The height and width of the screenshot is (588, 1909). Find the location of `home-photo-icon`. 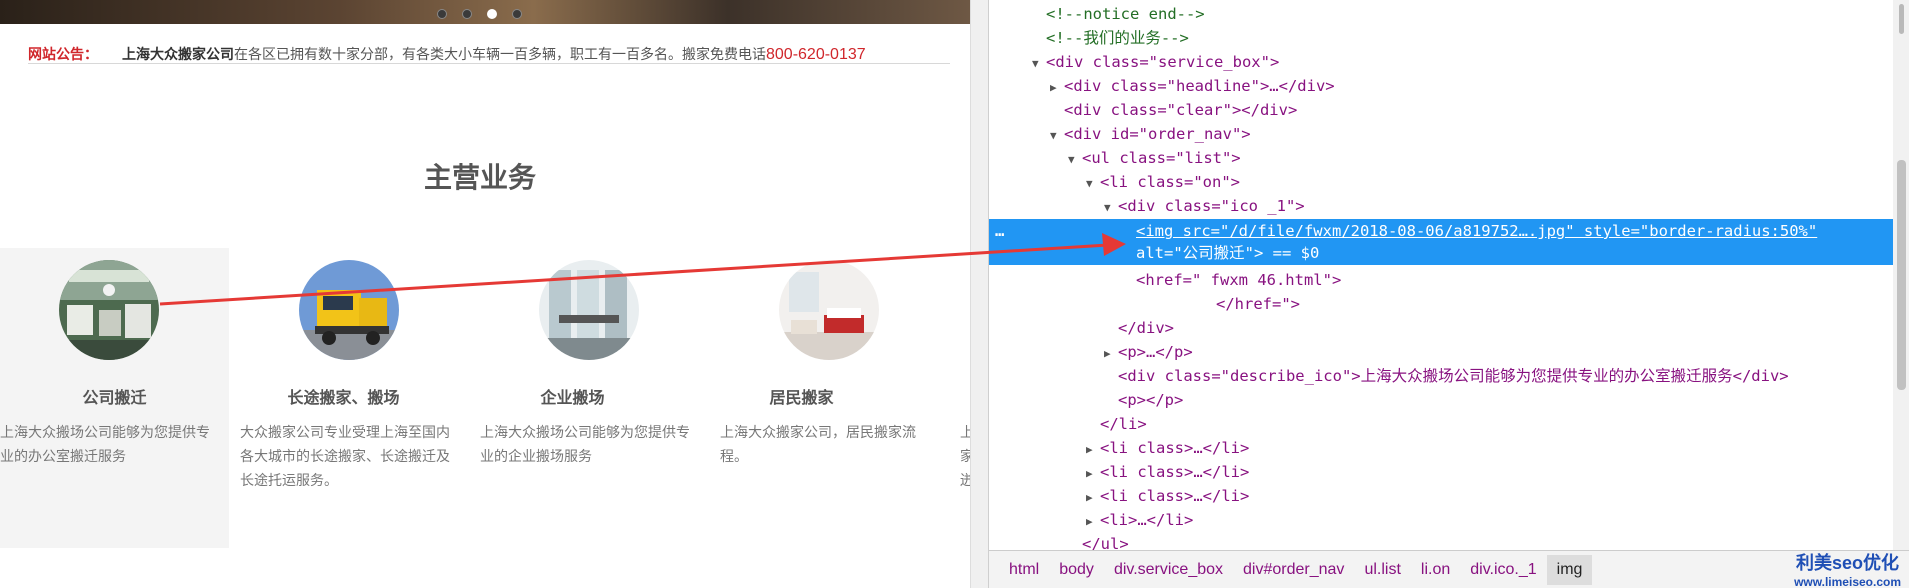

home-photo-icon is located at coordinates (829, 310).